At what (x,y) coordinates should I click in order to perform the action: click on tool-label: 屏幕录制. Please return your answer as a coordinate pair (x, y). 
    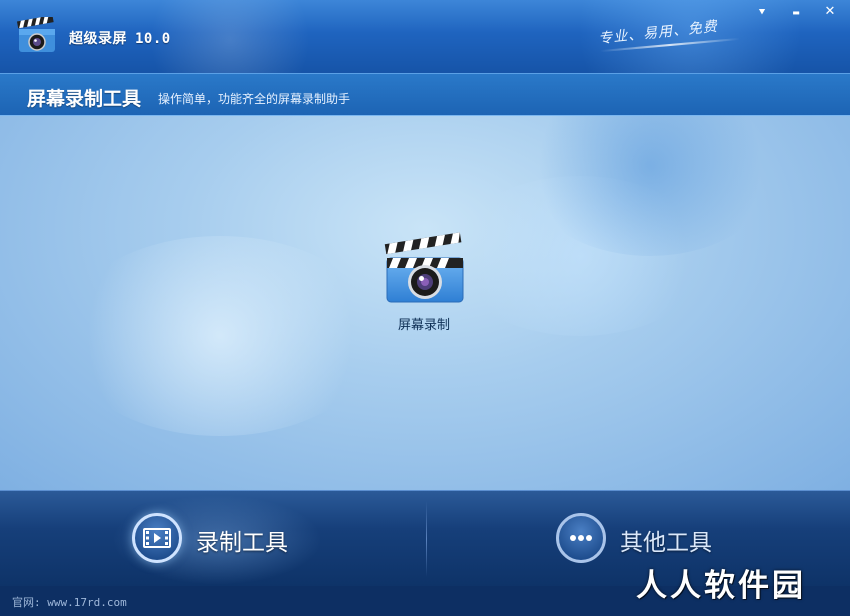
    Looking at the image, I should click on (423, 325).